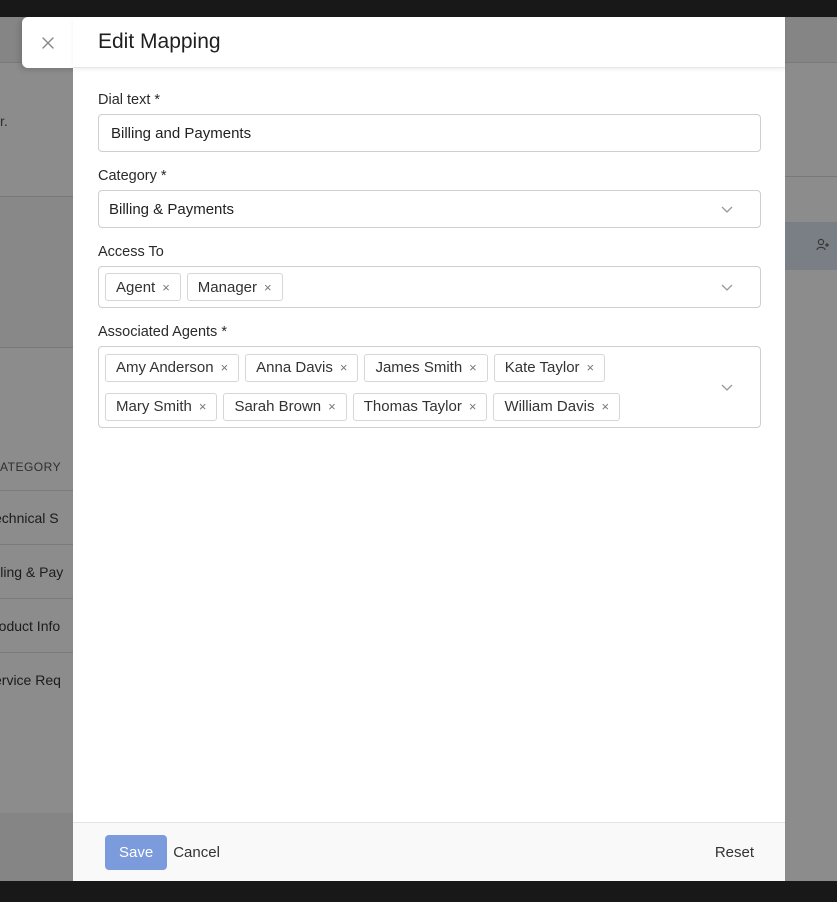 This screenshot has width=837, height=902. I want to click on agent-tag-label: James Smith, so click(419, 367).